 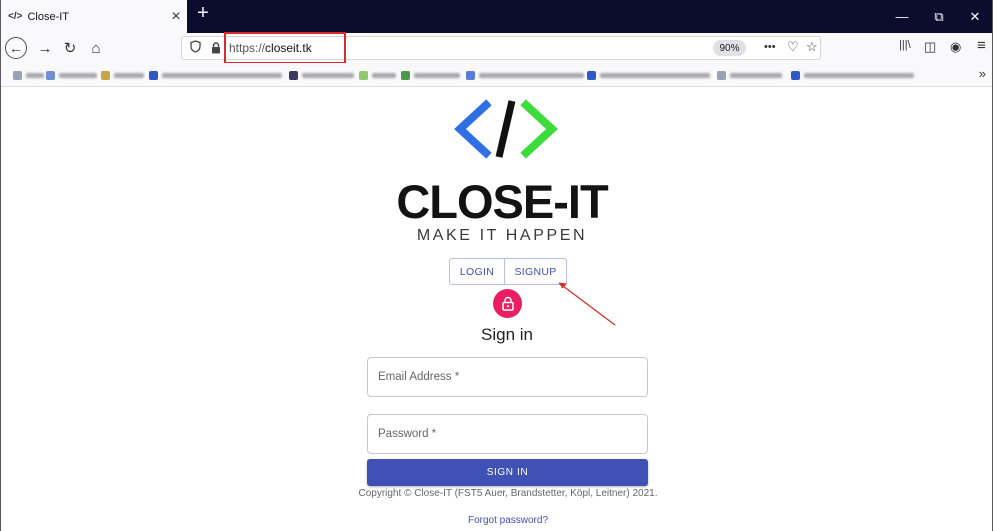 What do you see at coordinates (203, 13) in the screenshot?
I see `new-tab-button: +` at bounding box center [203, 13].